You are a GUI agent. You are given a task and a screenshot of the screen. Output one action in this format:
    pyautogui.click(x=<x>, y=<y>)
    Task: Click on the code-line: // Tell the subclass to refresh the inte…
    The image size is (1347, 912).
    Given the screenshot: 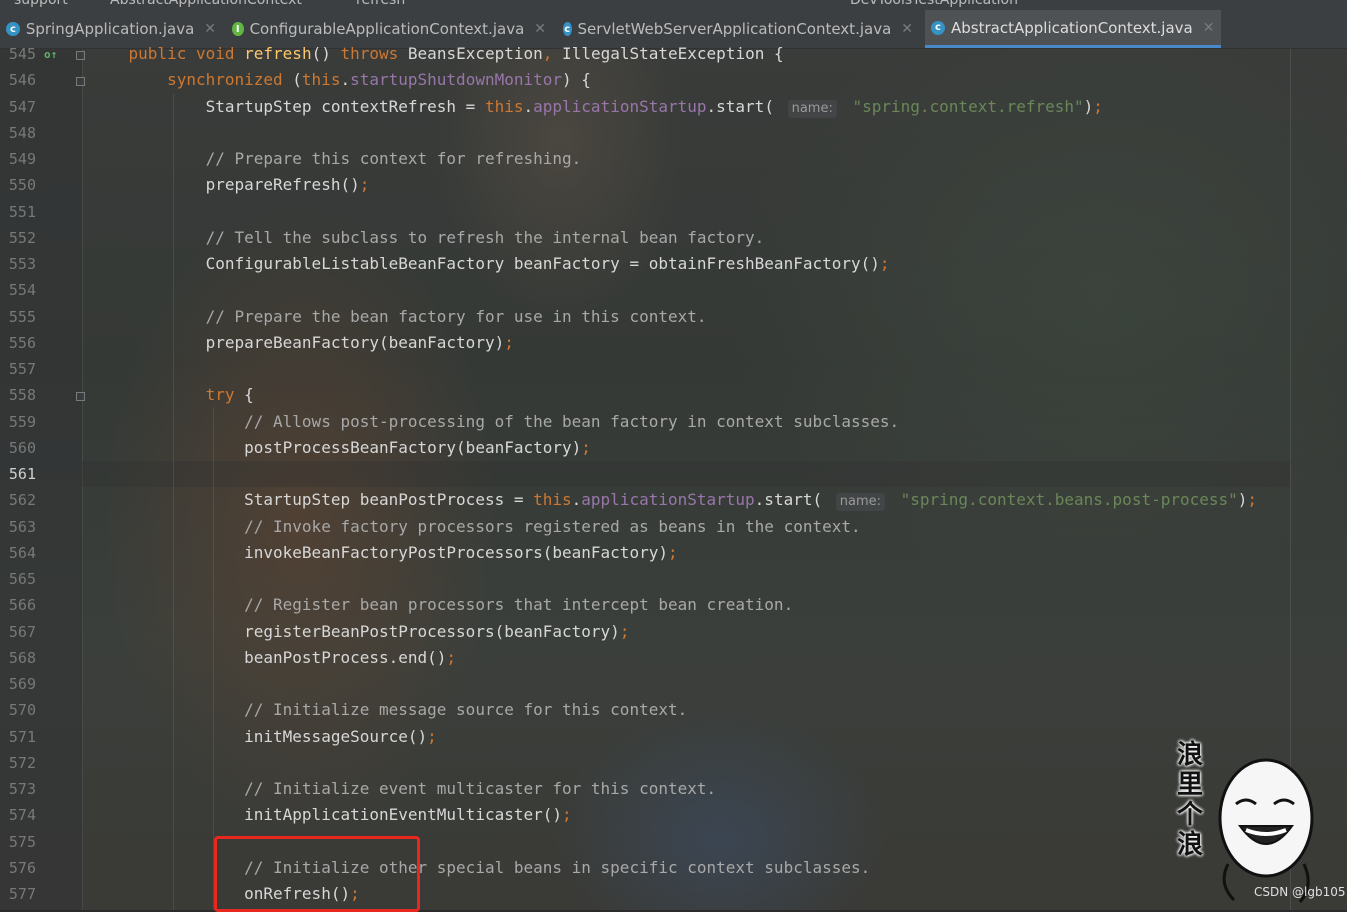 What is the action you would take?
    pyautogui.click(x=427, y=238)
    